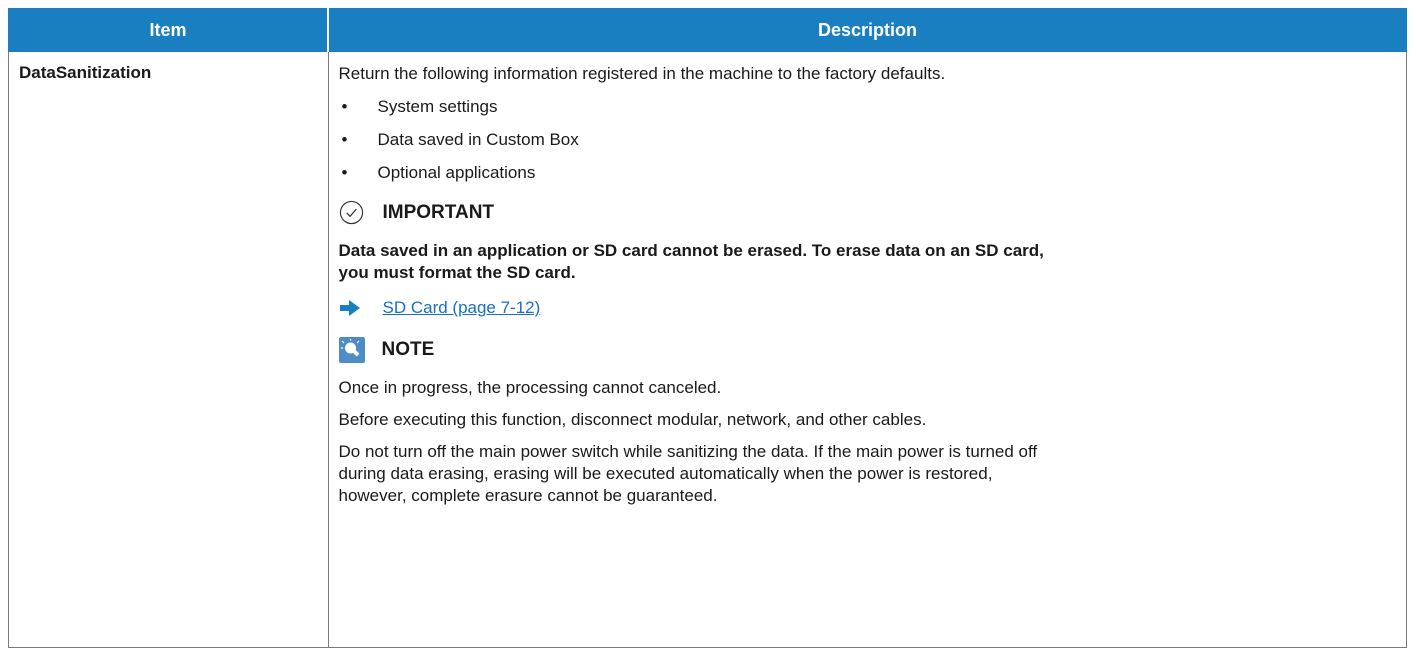  I want to click on list-item-text: Optional applications, so click(456, 172).